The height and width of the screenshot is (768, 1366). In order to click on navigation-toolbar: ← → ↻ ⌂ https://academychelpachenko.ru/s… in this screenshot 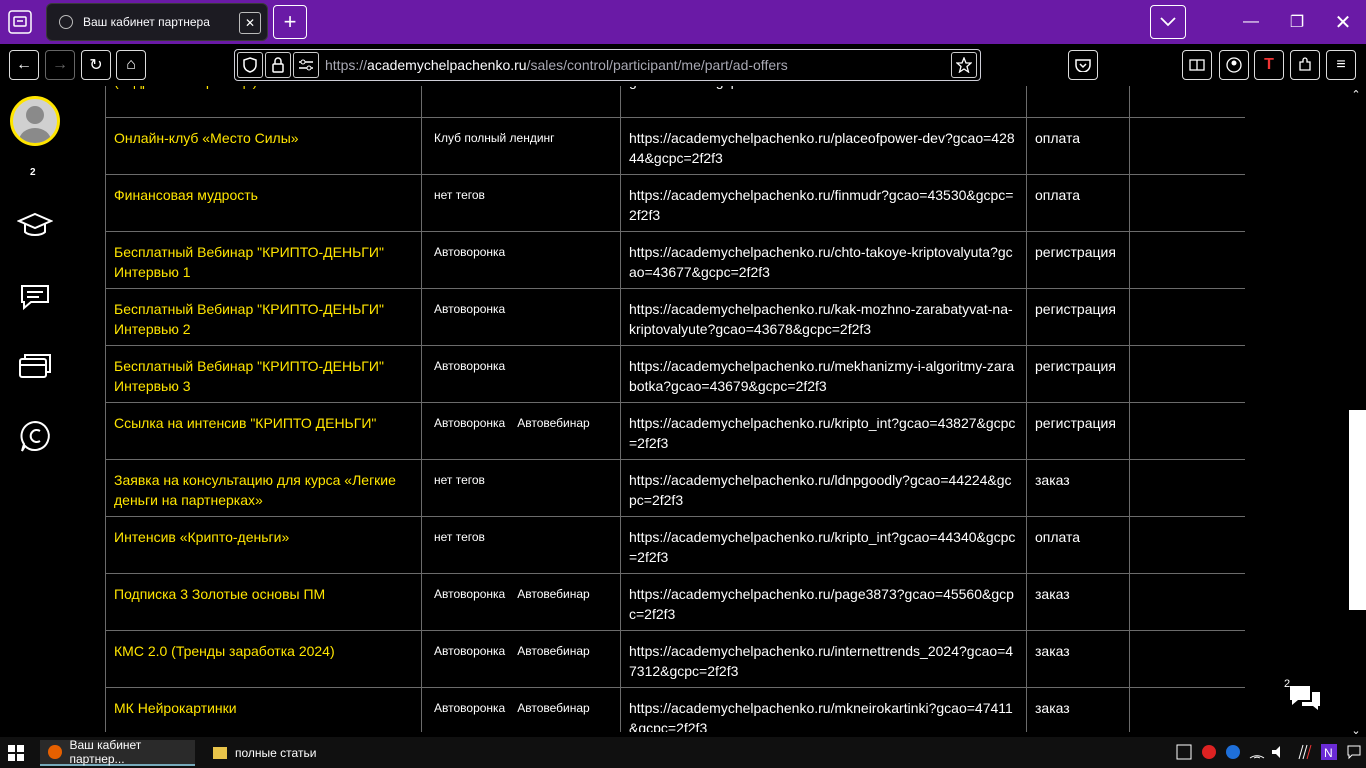, I will do `click(683, 65)`.